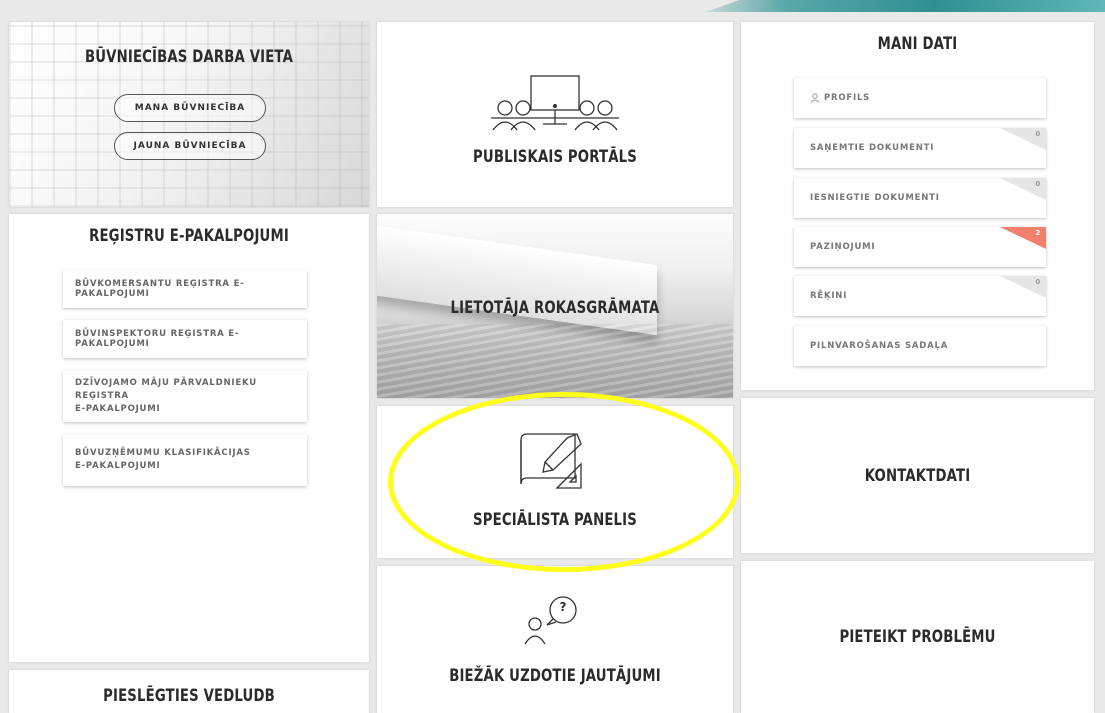  What do you see at coordinates (564, 482) in the screenshot?
I see `highlight-ellipse` at bounding box center [564, 482].